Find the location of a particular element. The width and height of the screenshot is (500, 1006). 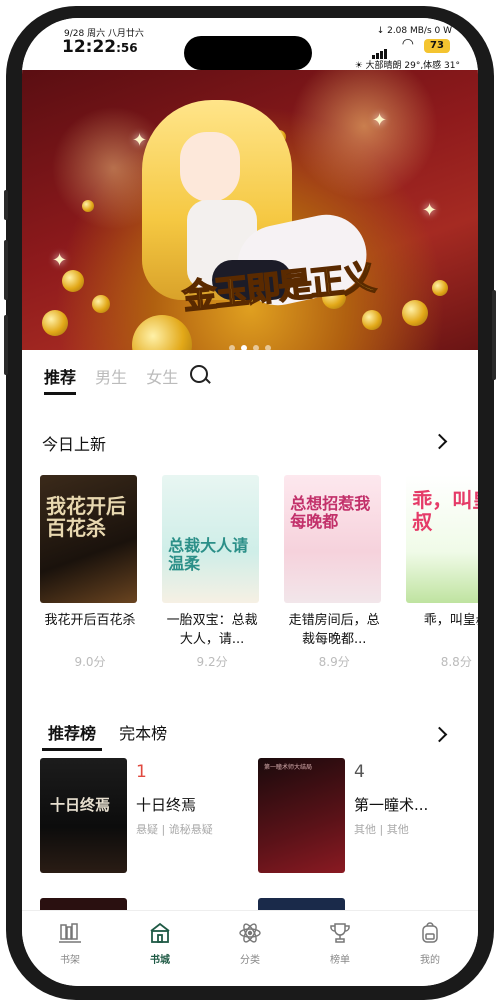

banner-pager is located at coordinates (250, 343).